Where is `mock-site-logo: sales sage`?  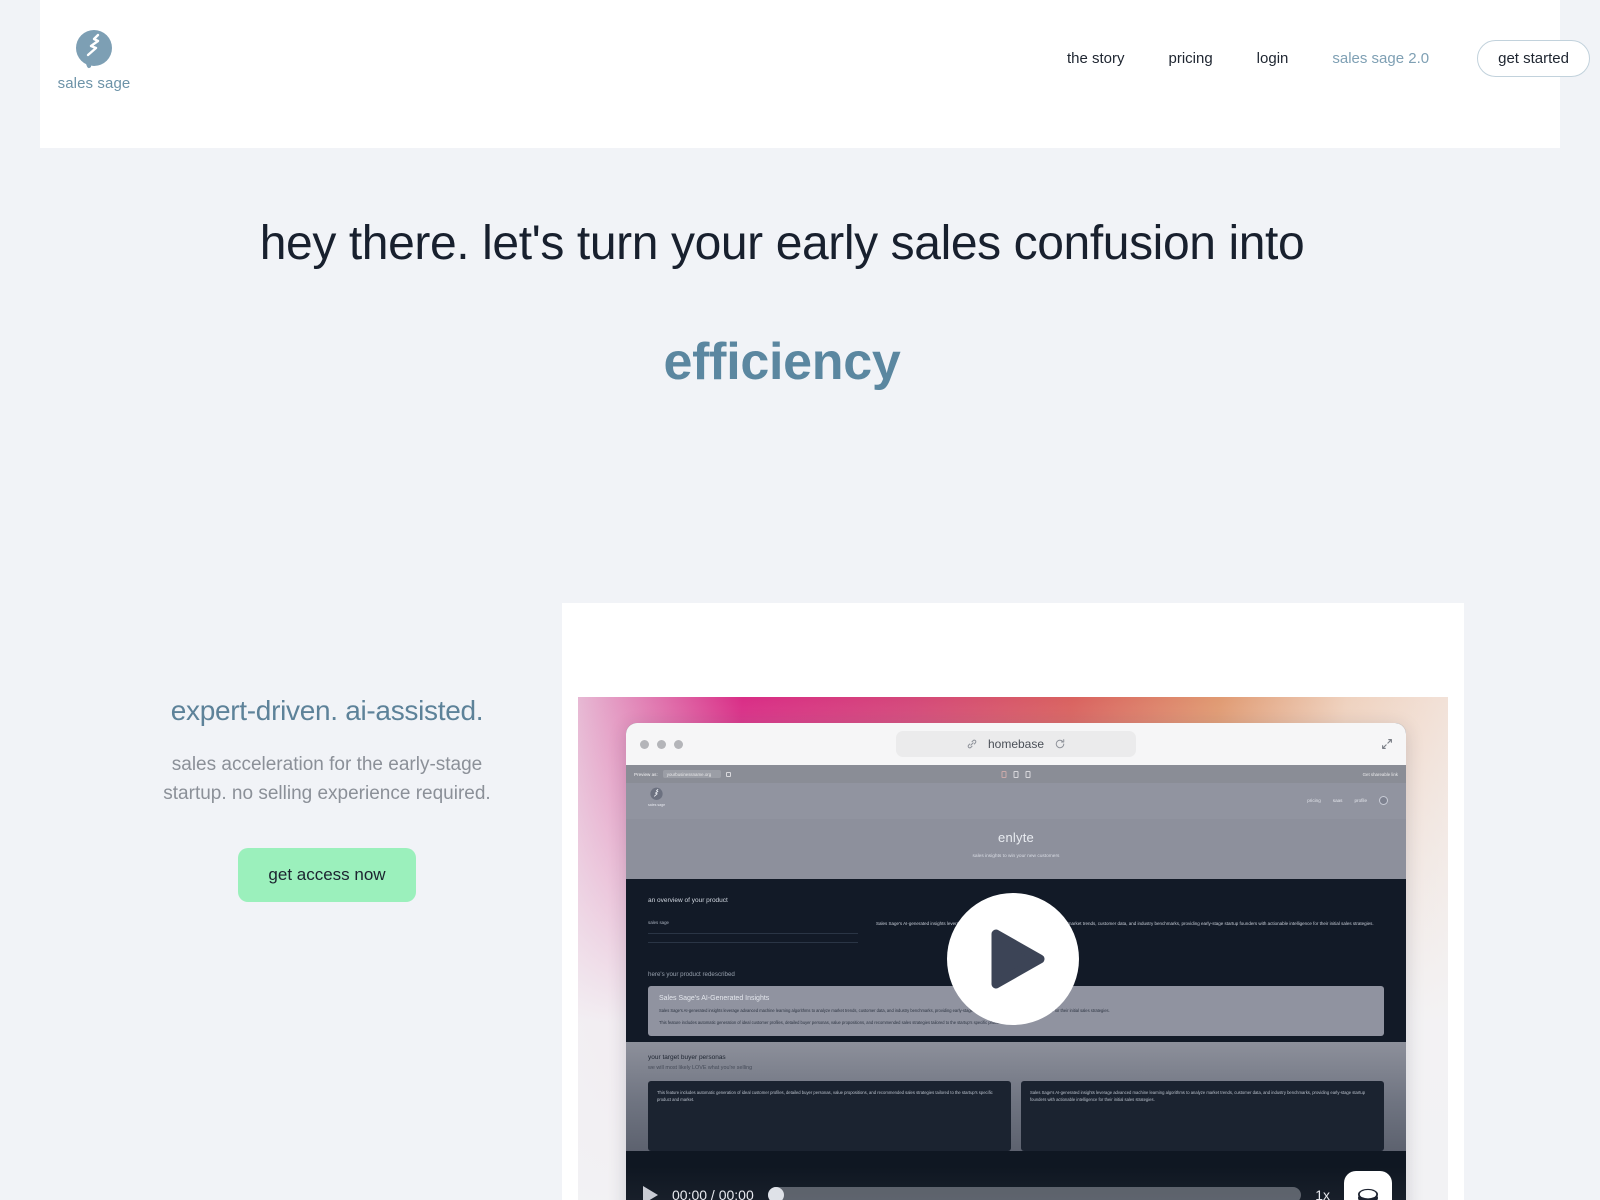
mock-site-logo: sales sage is located at coordinates (656, 797).